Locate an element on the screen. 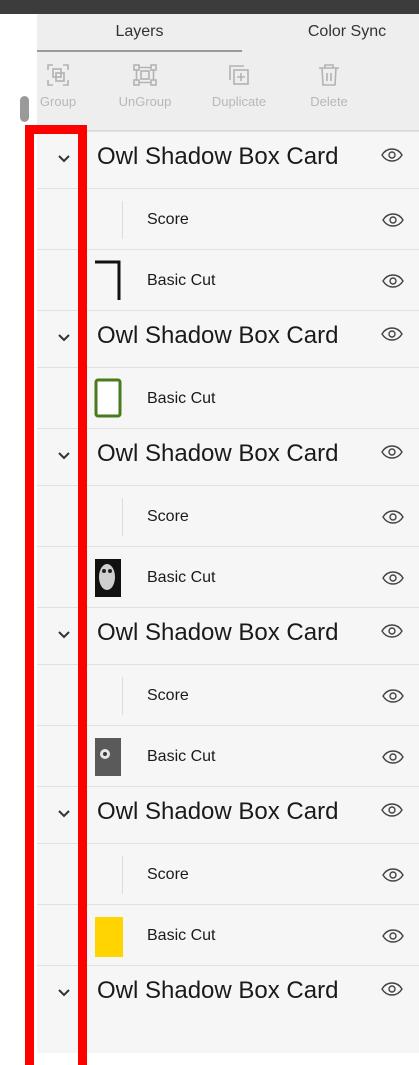  delete-label: Delete is located at coordinates (329, 101).